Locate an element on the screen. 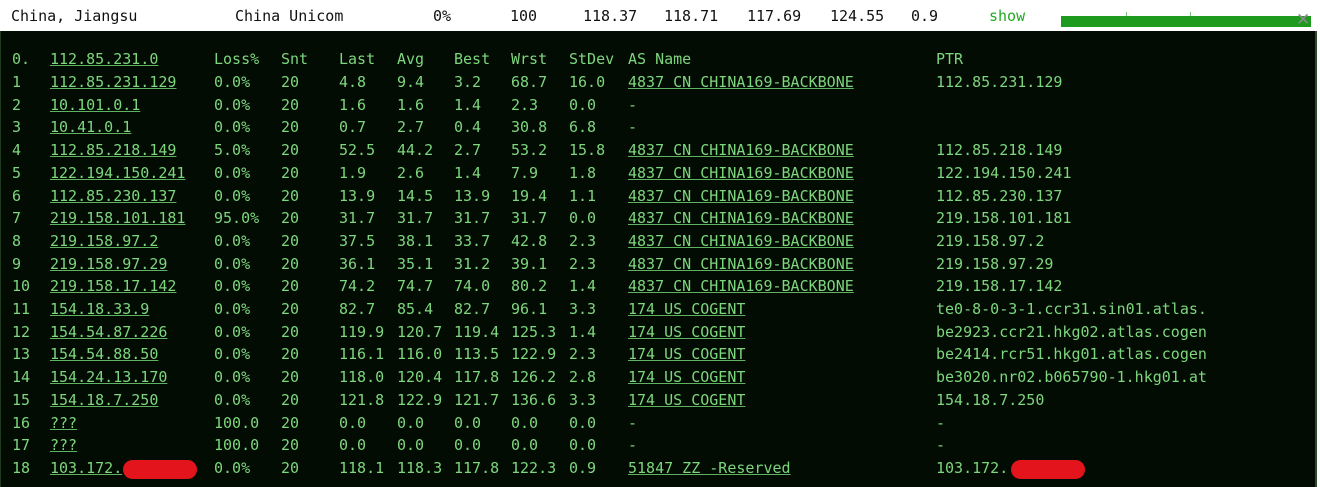  cell-hop: 18 is located at coordinates (21, 467).